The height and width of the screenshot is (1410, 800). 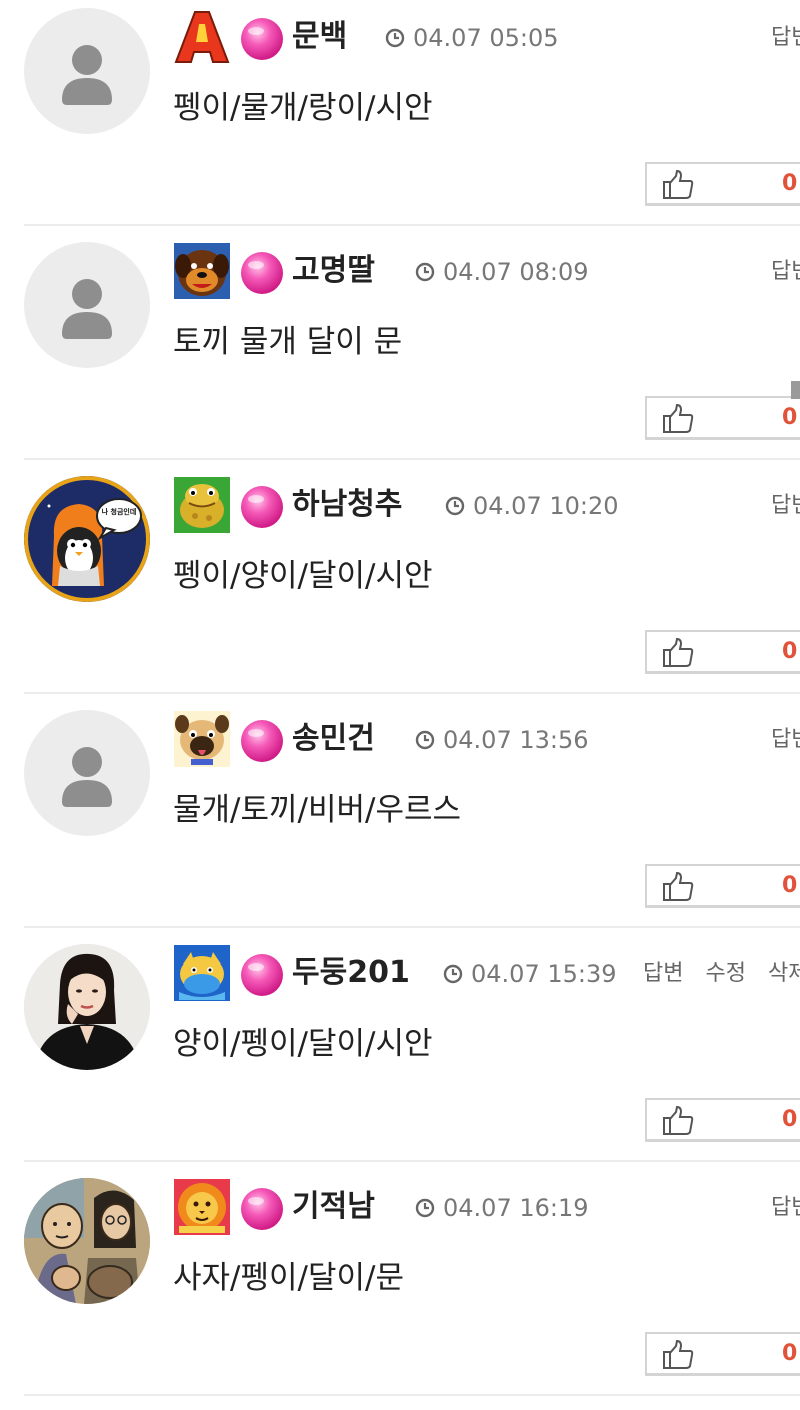 I want to click on timestamp: 04.07 08:09, so click(x=502, y=272).